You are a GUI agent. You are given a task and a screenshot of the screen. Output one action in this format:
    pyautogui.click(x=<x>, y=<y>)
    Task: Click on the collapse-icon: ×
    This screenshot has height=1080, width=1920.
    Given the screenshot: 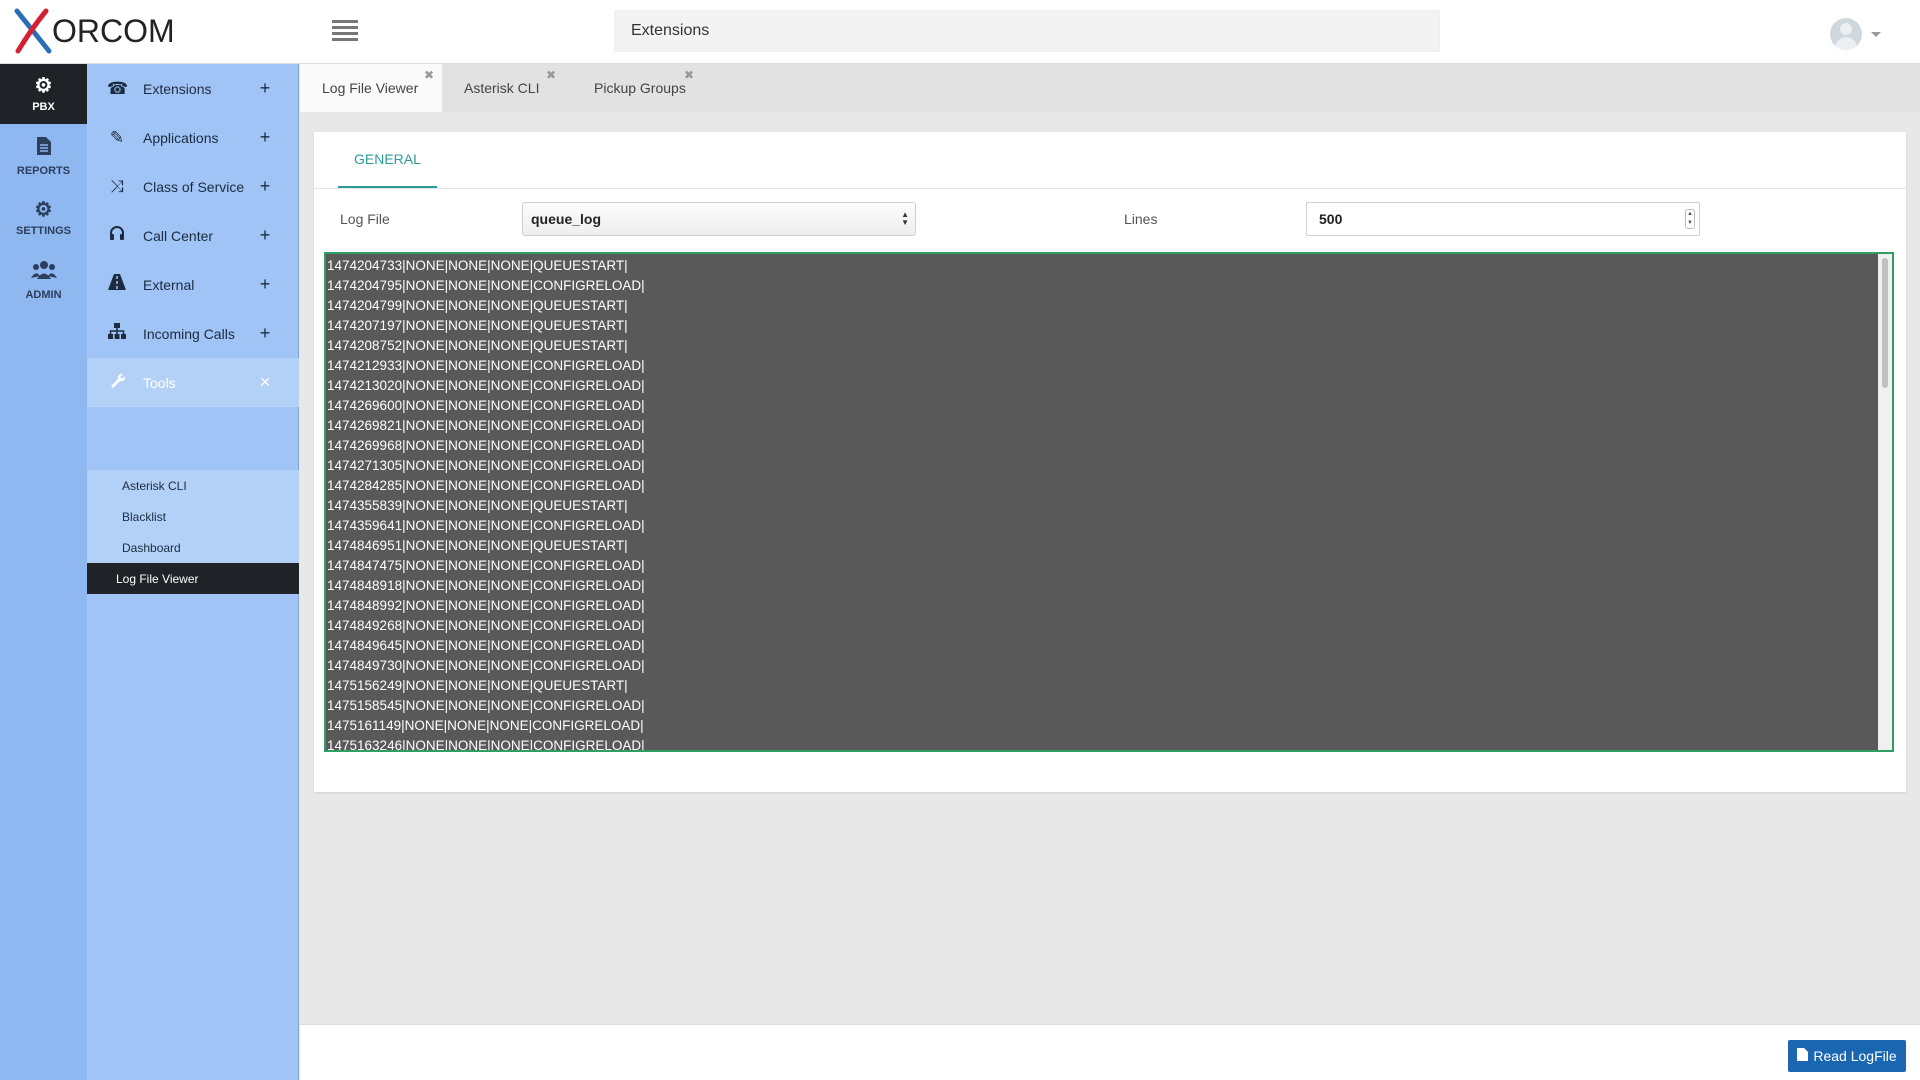 What is the action you would take?
    pyautogui.click(x=265, y=382)
    